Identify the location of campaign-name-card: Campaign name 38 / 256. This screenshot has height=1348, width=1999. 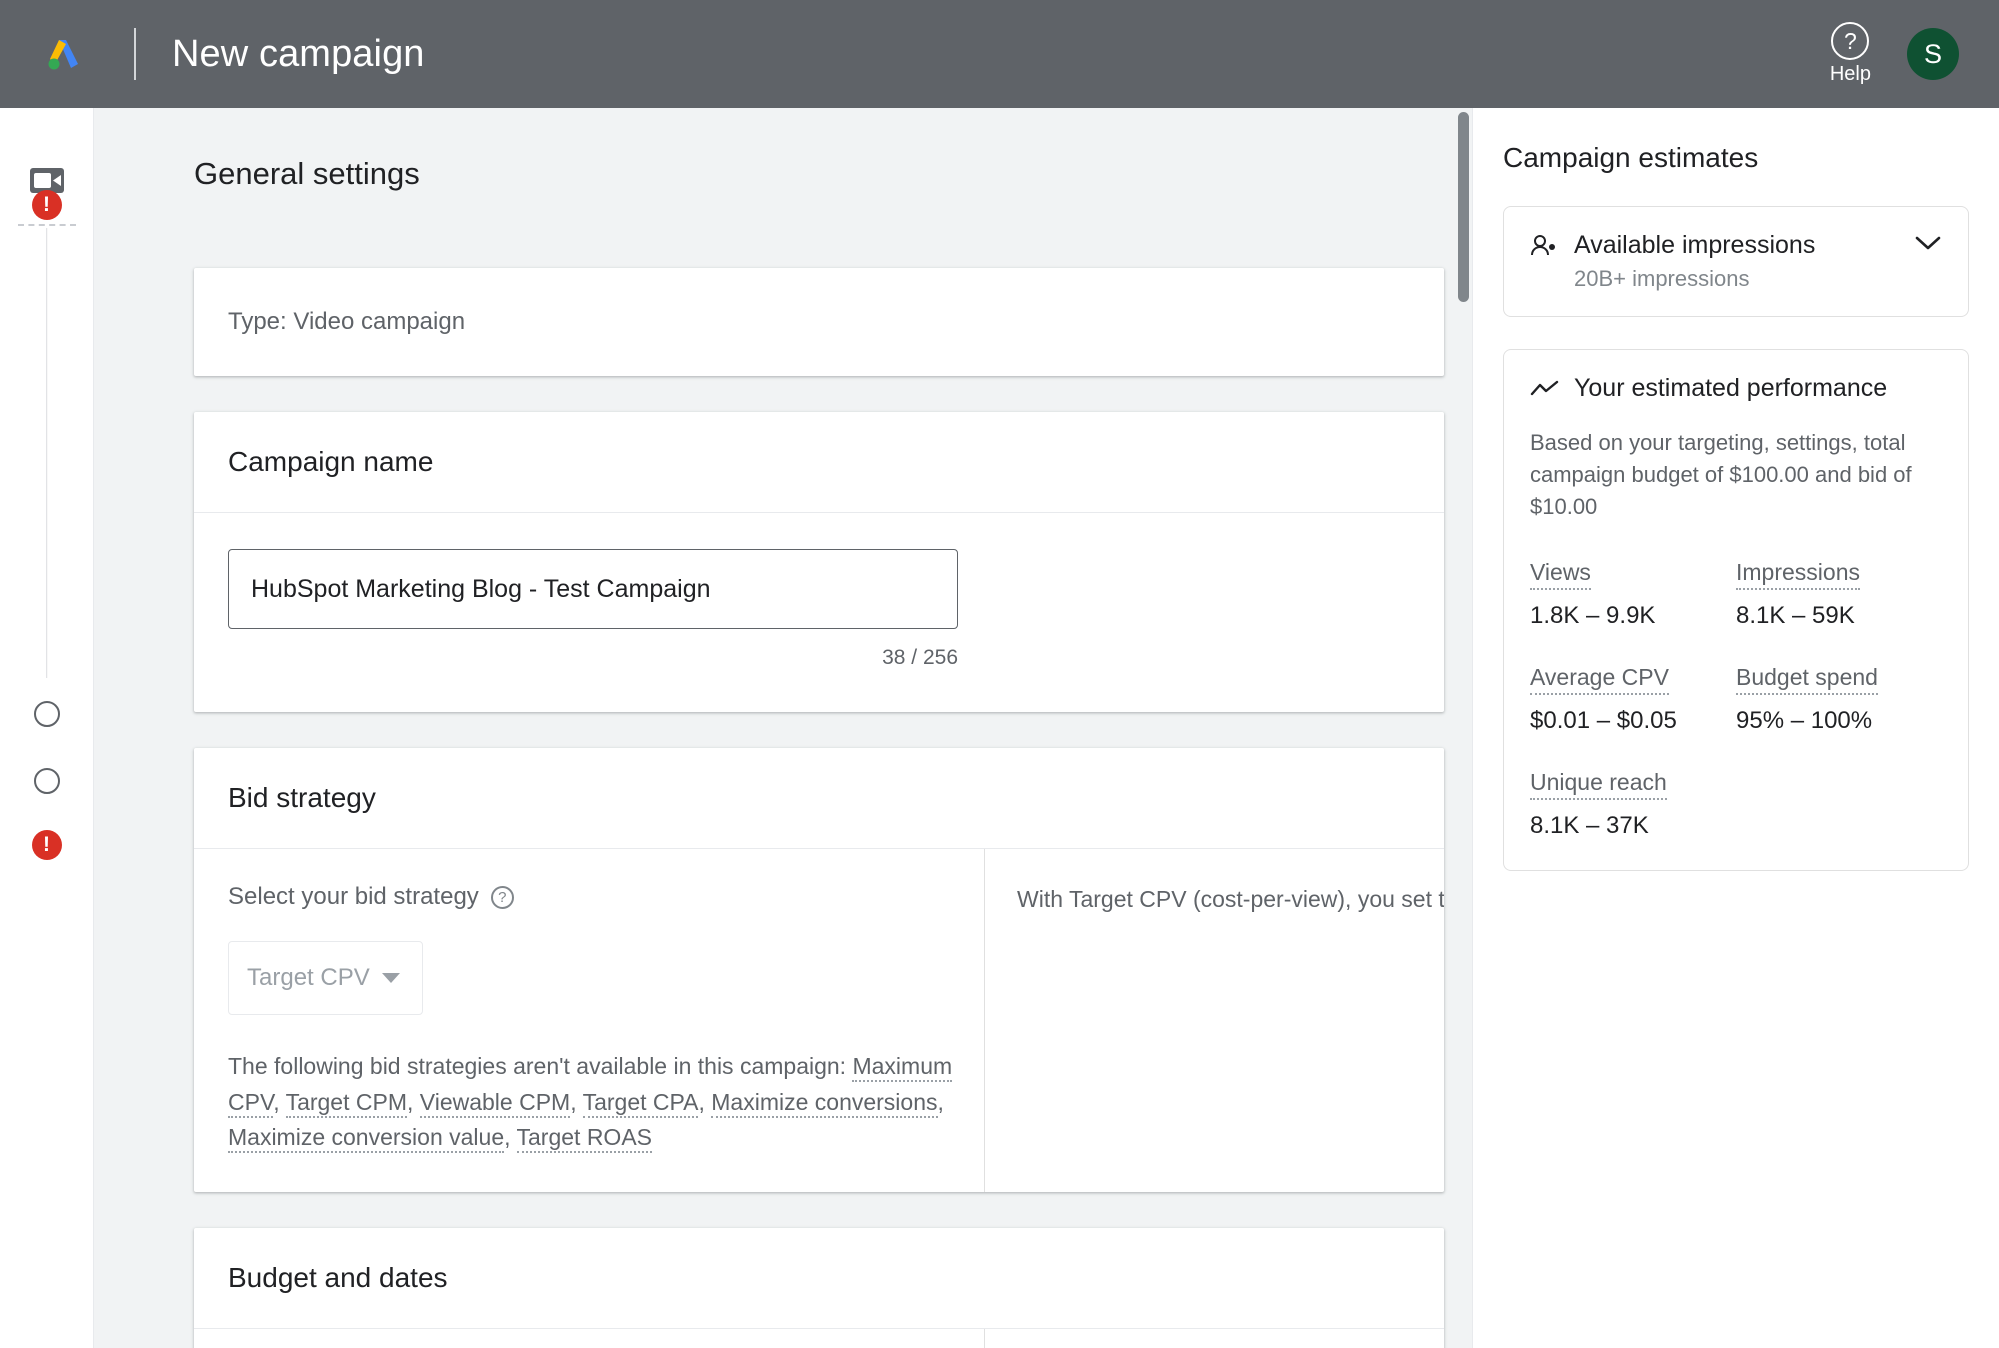
(819, 562).